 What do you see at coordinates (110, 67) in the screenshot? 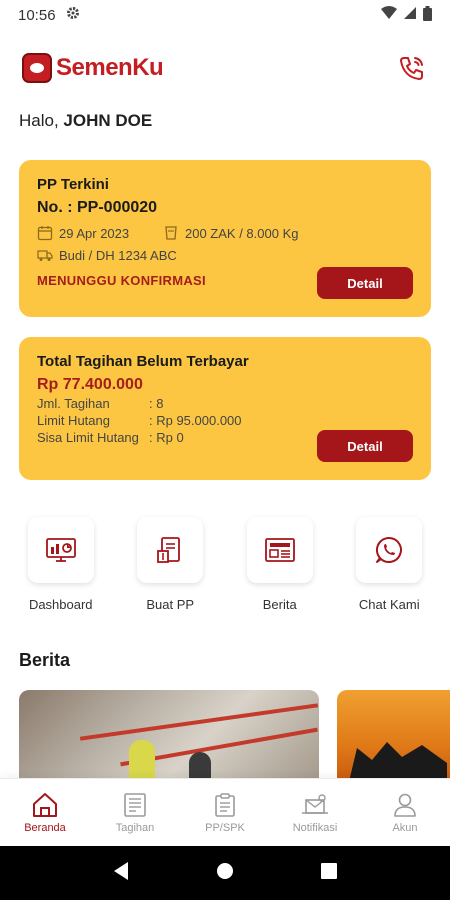
I see `brand-name: SemenKu` at bounding box center [110, 67].